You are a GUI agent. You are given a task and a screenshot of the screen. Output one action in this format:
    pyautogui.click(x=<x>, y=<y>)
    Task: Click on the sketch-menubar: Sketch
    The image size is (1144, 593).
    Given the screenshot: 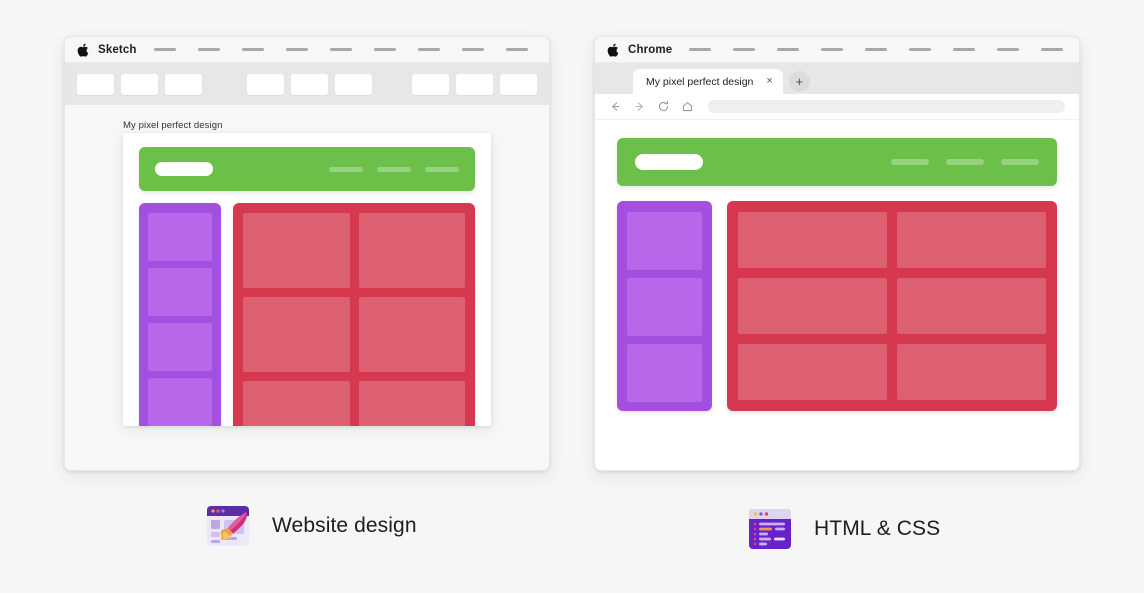 What is the action you would take?
    pyautogui.click(x=307, y=50)
    